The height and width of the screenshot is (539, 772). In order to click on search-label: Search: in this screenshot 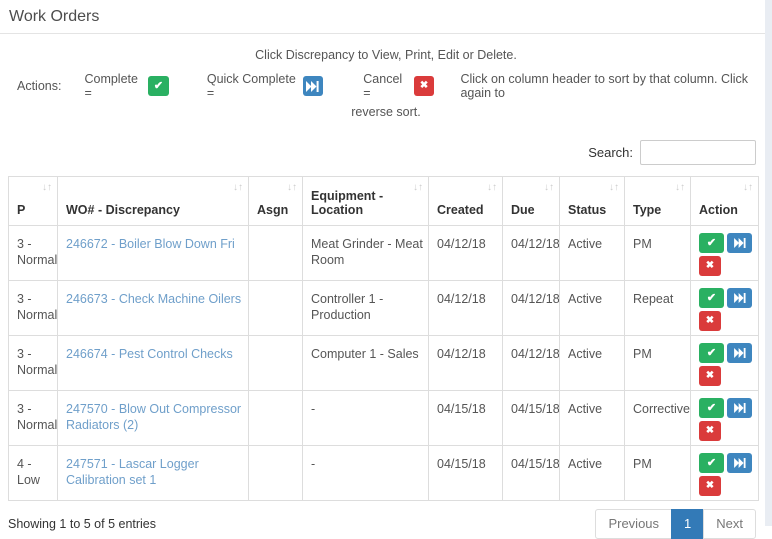, I will do `click(610, 152)`.